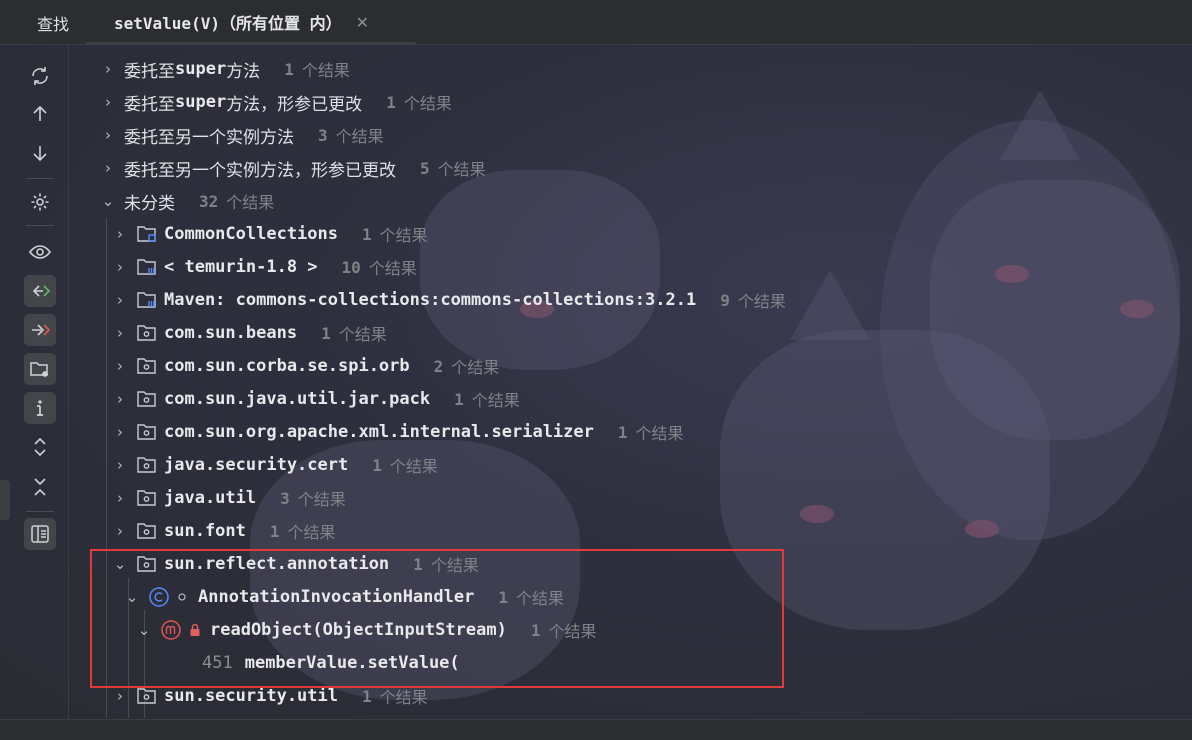  I want to click on row-label: 委托至另一个实例方法, so click(209, 137).